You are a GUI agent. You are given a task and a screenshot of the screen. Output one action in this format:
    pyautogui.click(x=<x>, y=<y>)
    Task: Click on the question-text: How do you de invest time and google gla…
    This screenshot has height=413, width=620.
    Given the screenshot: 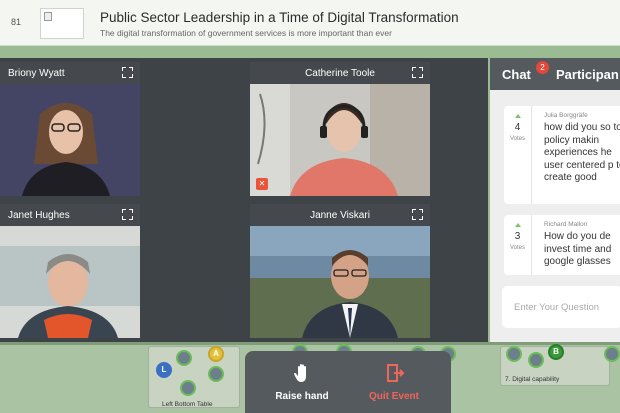 What is the action you would take?
    pyautogui.click(x=578, y=249)
    